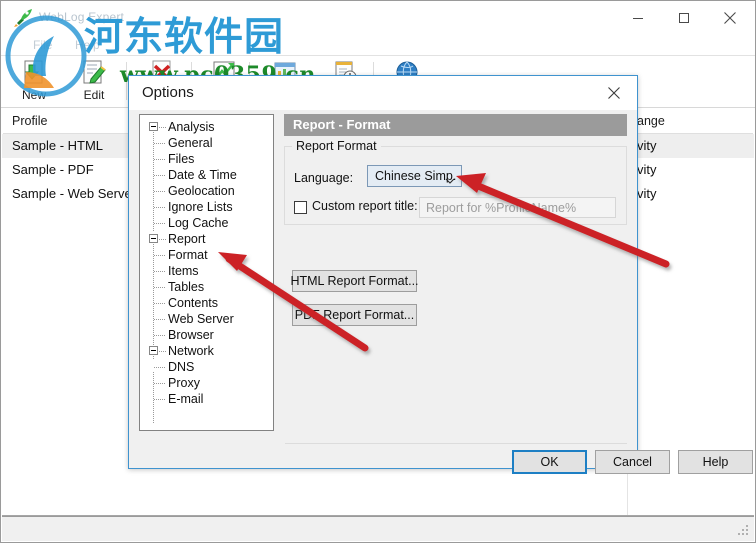 The width and height of the screenshot is (756, 543). Describe the element at coordinates (181, 367) in the screenshot. I see `tree-item-label: DNS` at that location.